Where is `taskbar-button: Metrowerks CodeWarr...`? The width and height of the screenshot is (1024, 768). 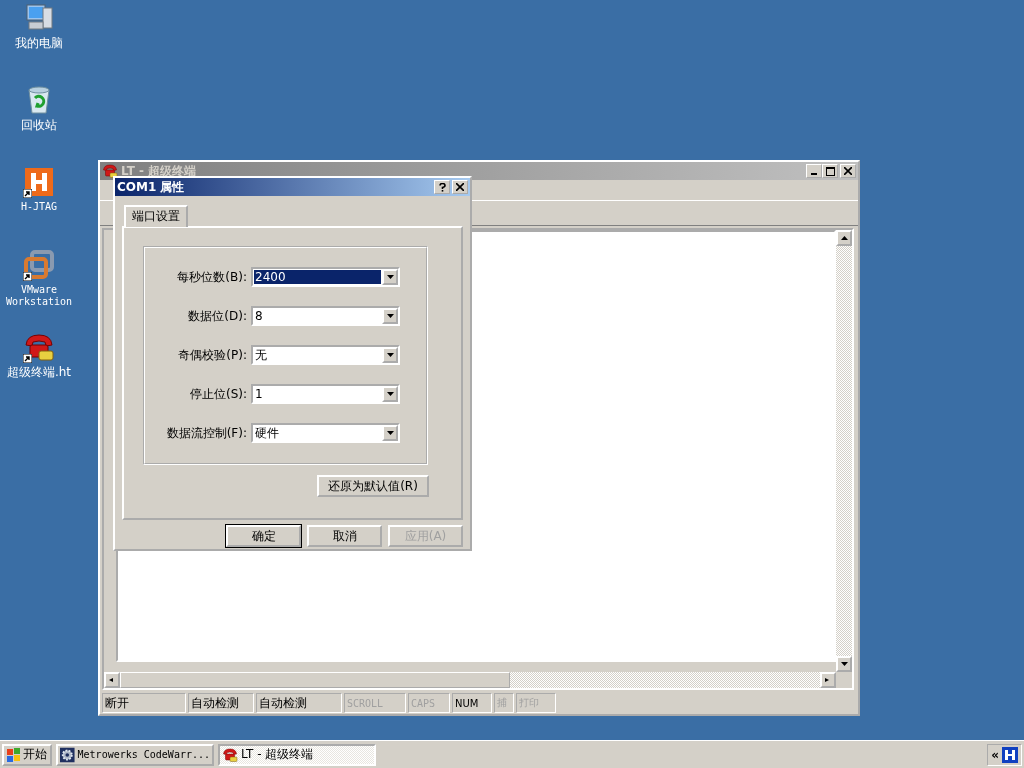 taskbar-button: Metrowerks CodeWarr... is located at coordinates (135, 754).